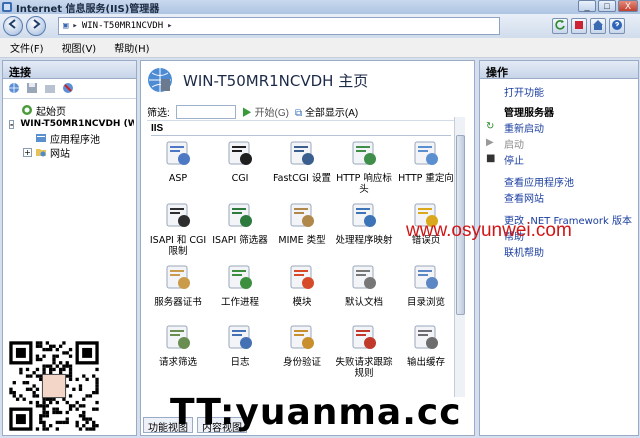 The width and height of the screenshot is (640, 438). Describe the element at coordinates (559, 70) in the screenshot. I see `actions-header: 操作` at that location.